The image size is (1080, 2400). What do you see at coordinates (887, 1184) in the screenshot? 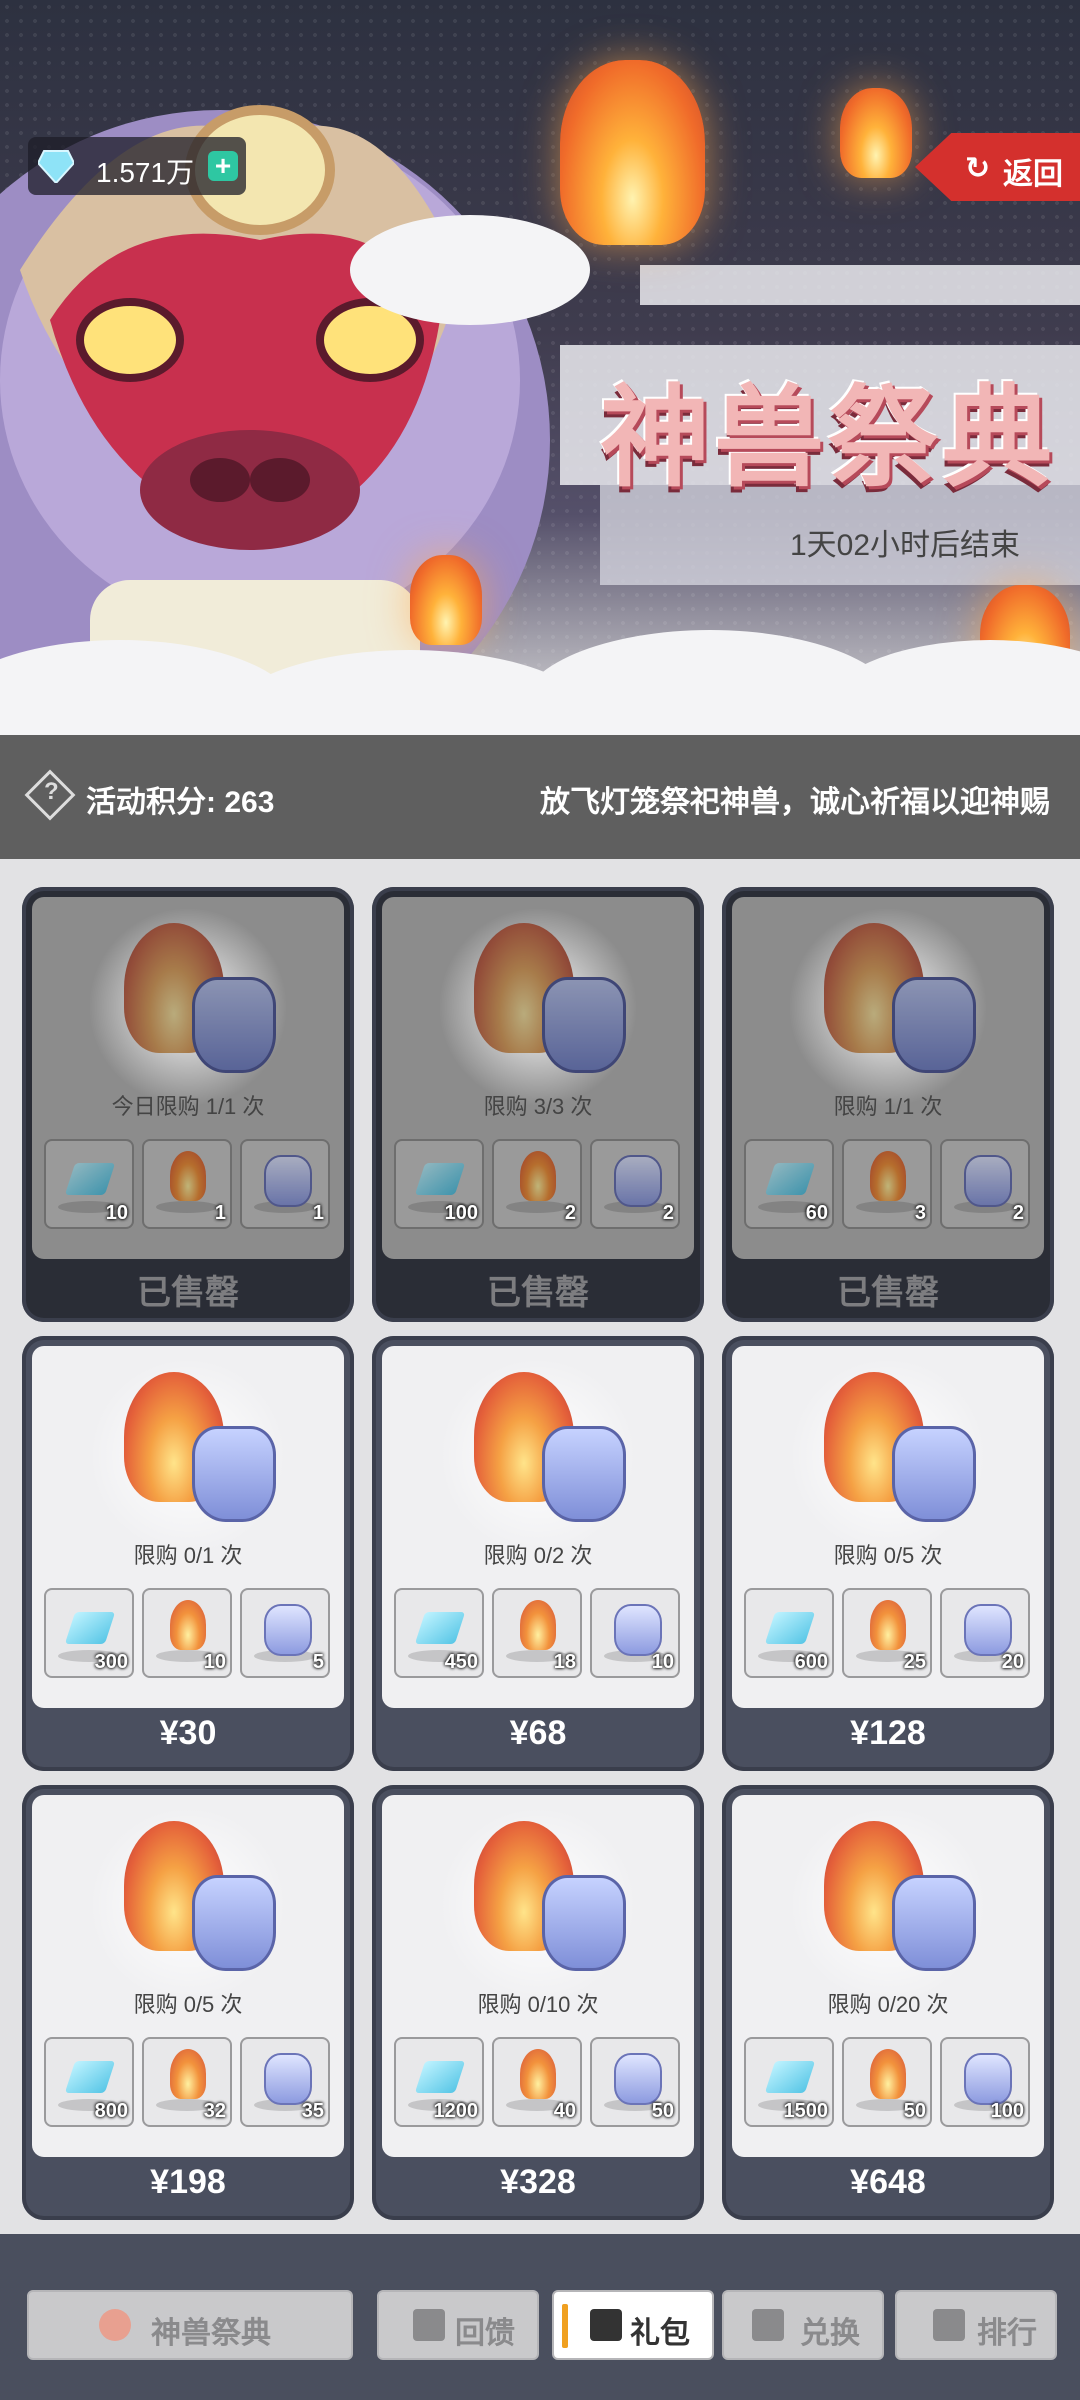
I see `pack-item: 3` at bounding box center [887, 1184].